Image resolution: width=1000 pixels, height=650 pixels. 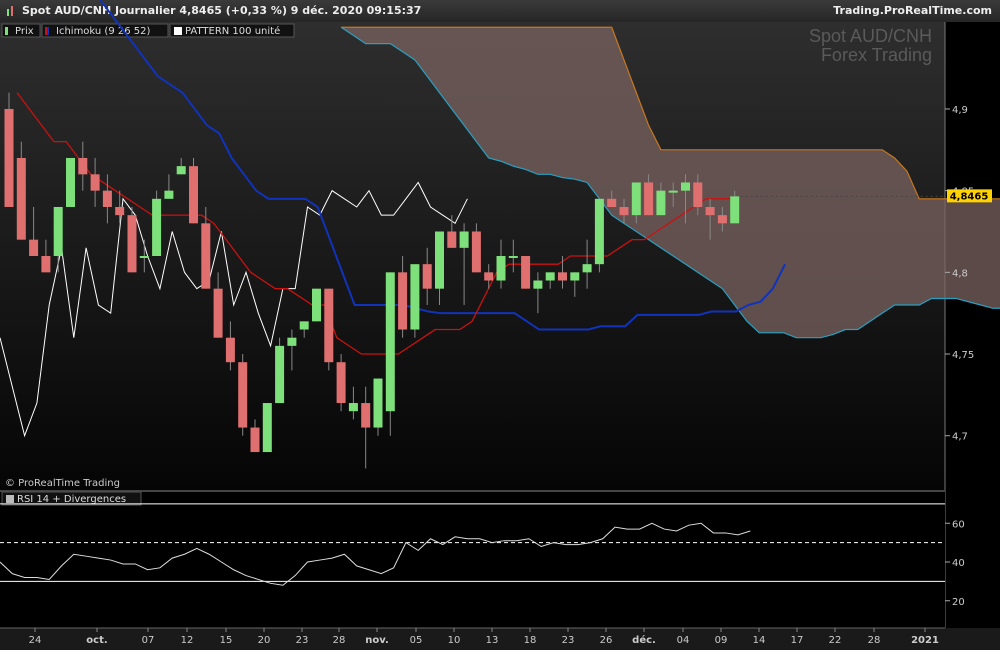 I want to click on x-tick-label: déc., so click(x=644, y=640).